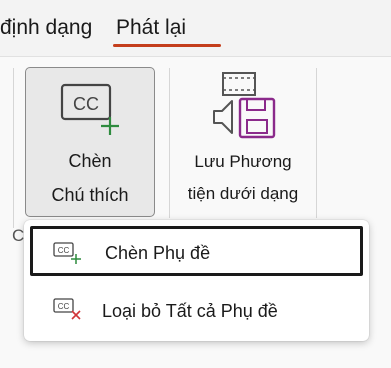 The width and height of the screenshot is (391, 368). Describe the element at coordinates (243, 193) in the screenshot. I see `save-media-label-line2: tiện dưới dạng` at that location.